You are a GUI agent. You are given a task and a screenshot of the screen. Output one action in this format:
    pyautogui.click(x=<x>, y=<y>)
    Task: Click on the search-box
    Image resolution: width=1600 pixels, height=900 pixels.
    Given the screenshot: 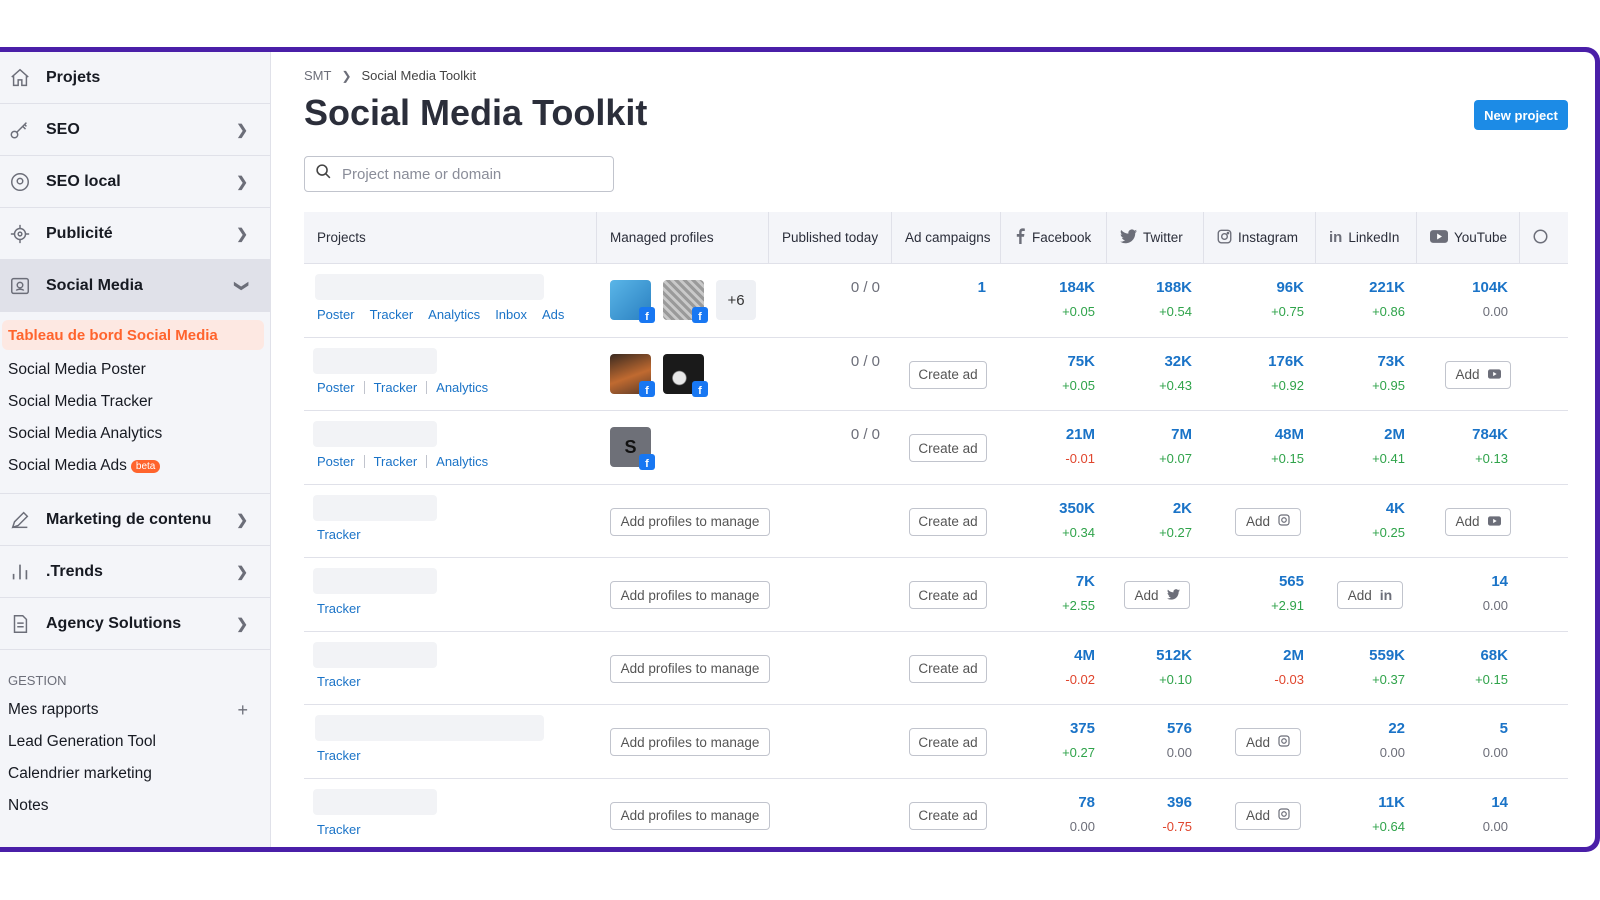 What is the action you would take?
    pyautogui.click(x=459, y=174)
    